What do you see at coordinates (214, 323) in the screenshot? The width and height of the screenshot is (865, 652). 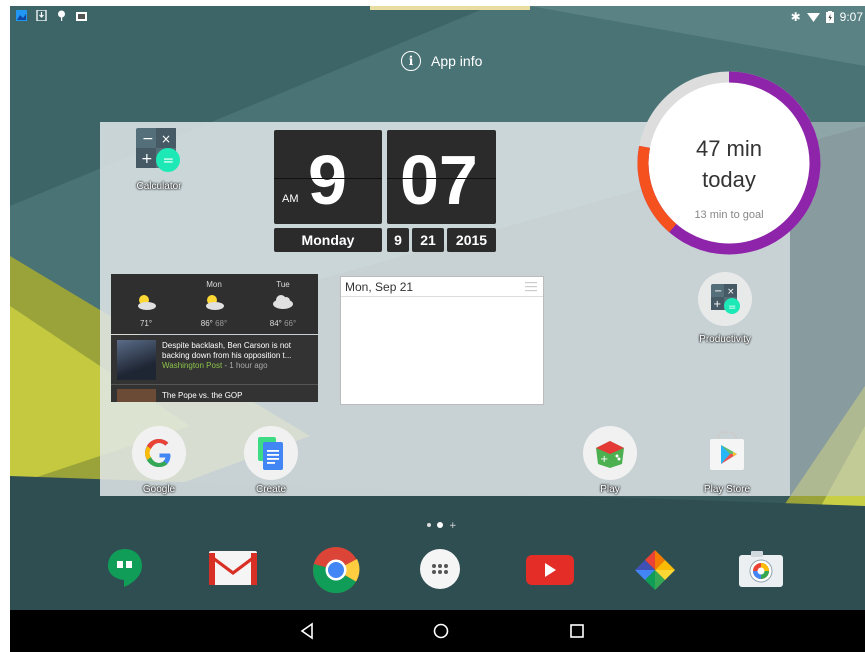 I see `weather-temp: 86° 68°` at bounding box center [214, 323].